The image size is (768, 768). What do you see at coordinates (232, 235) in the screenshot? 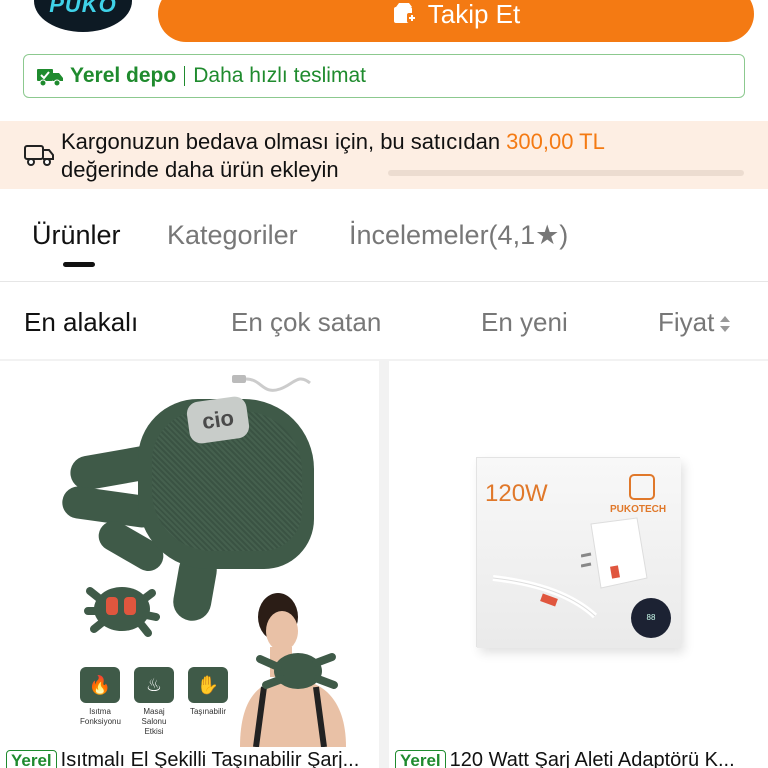
I see `tab-categories: Kategoriler` at bounding box center [232, 235].